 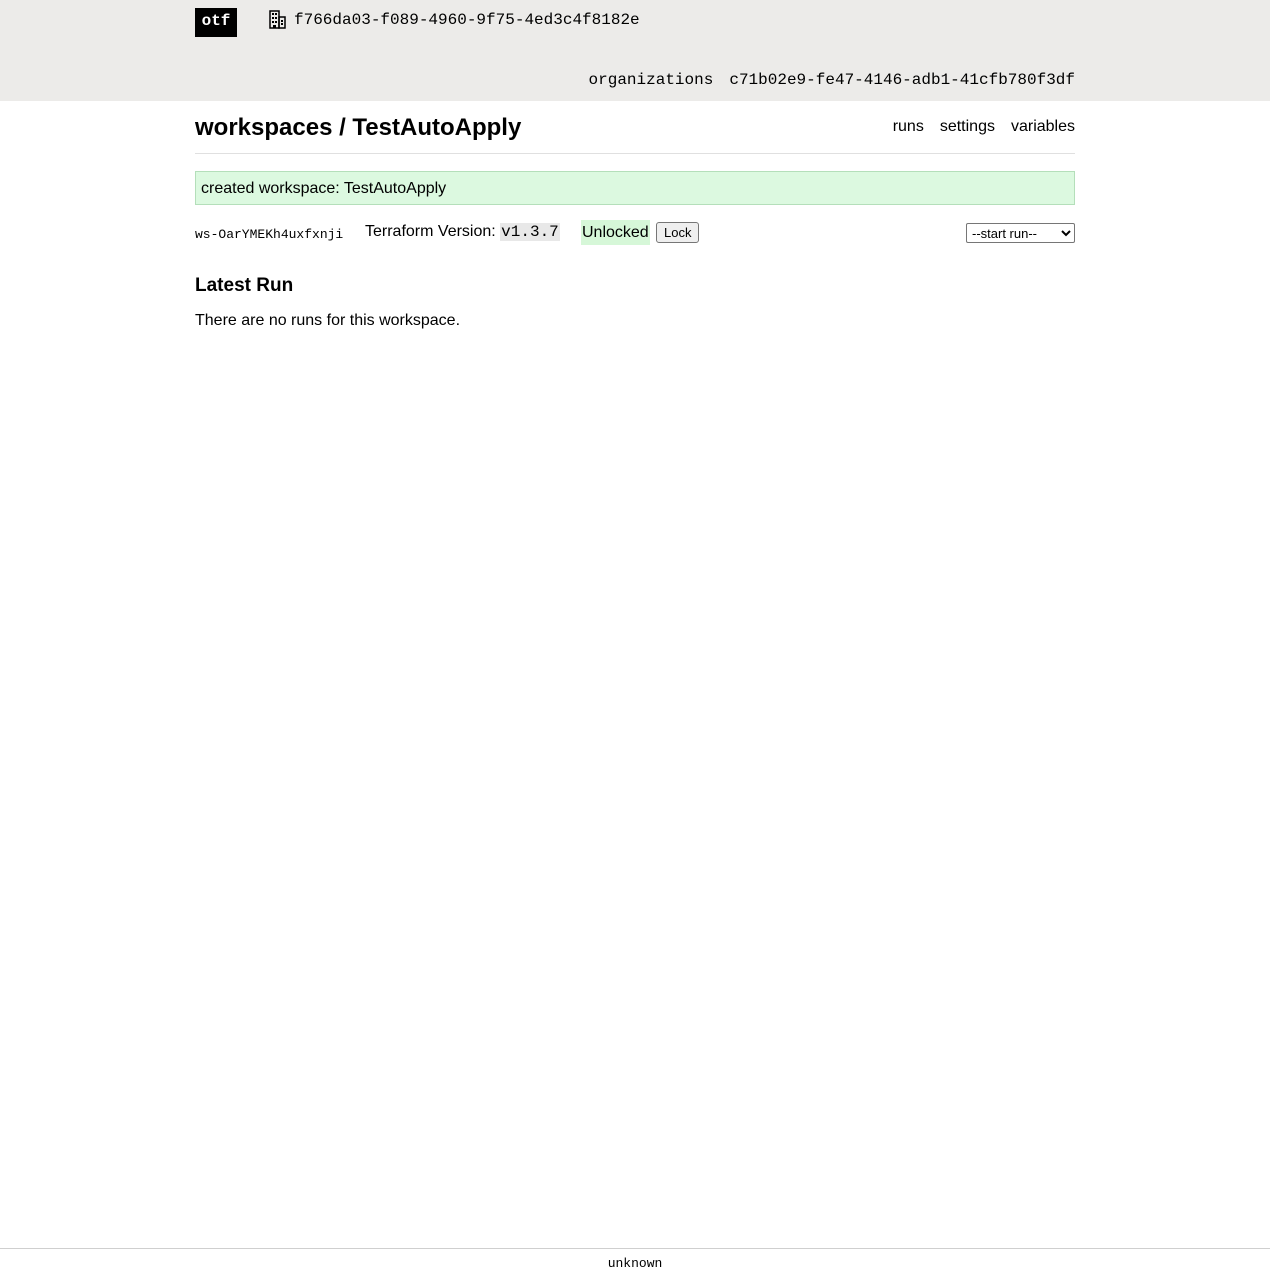 What do you see at coordinates (678, 232) in the screenshot?
I see `lock-button: Lock` at bounding box center [678, 232].